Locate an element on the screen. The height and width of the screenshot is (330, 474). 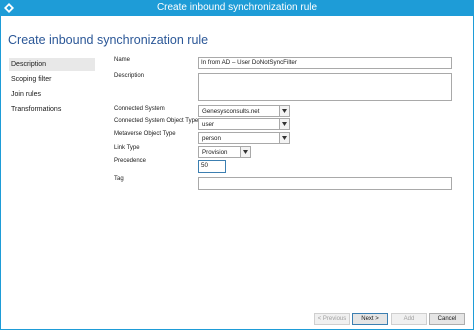
precedence-field: 50 is located at coordinates (212, 166).